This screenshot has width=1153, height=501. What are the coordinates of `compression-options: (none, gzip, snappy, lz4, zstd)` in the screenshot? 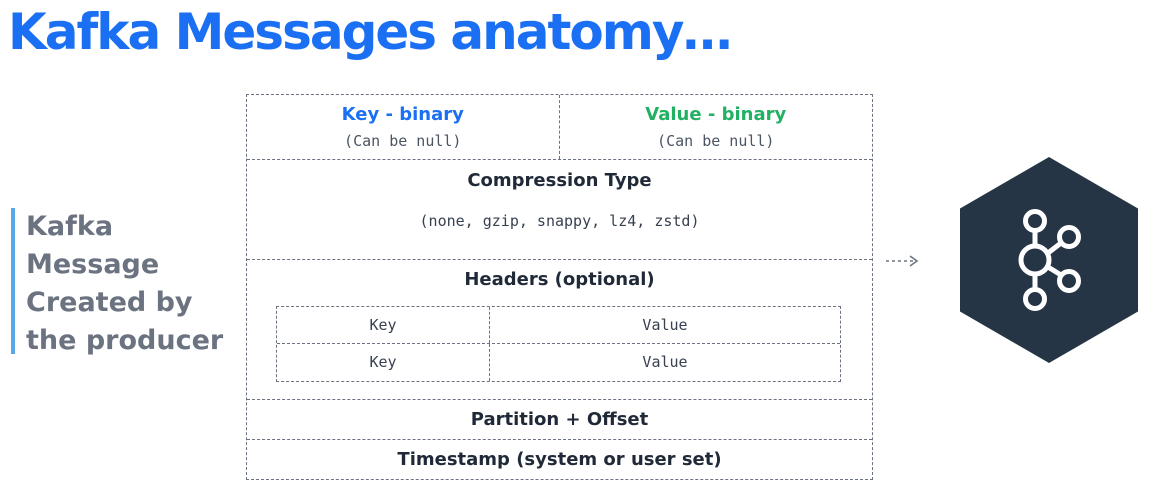 It's located at (559, 221).